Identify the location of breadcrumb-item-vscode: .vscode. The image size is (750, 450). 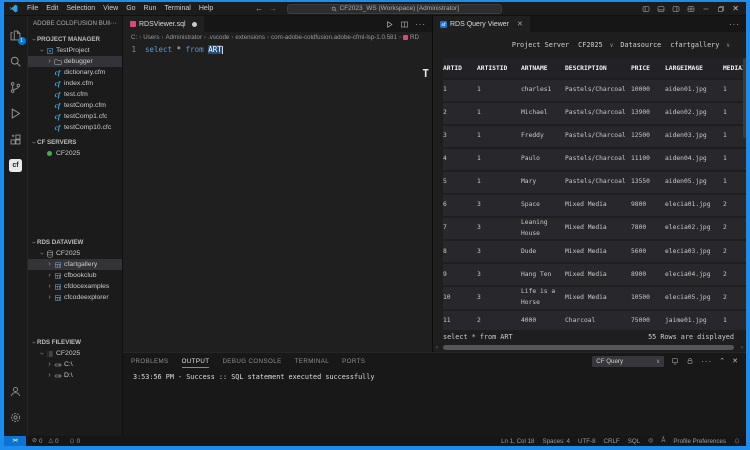
(218, 37).